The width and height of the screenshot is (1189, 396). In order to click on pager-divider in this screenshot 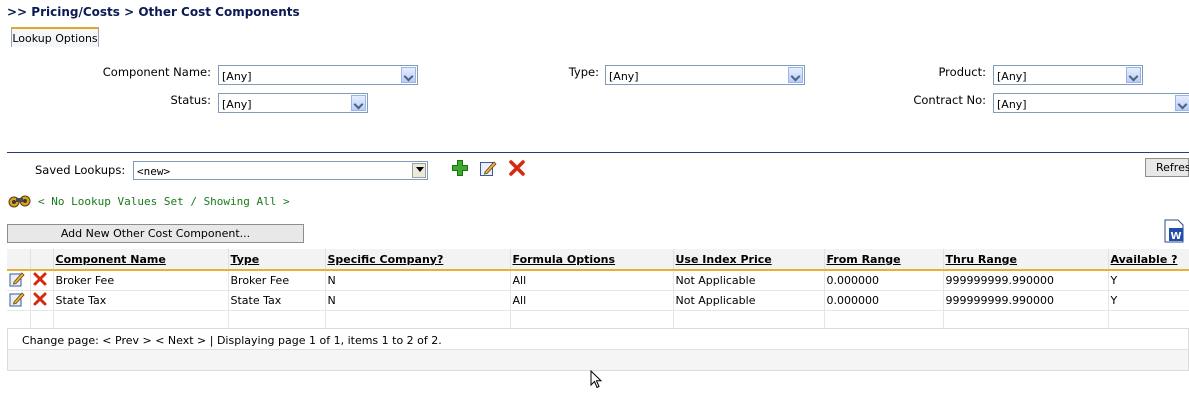, I will do `click(598, 349)`.